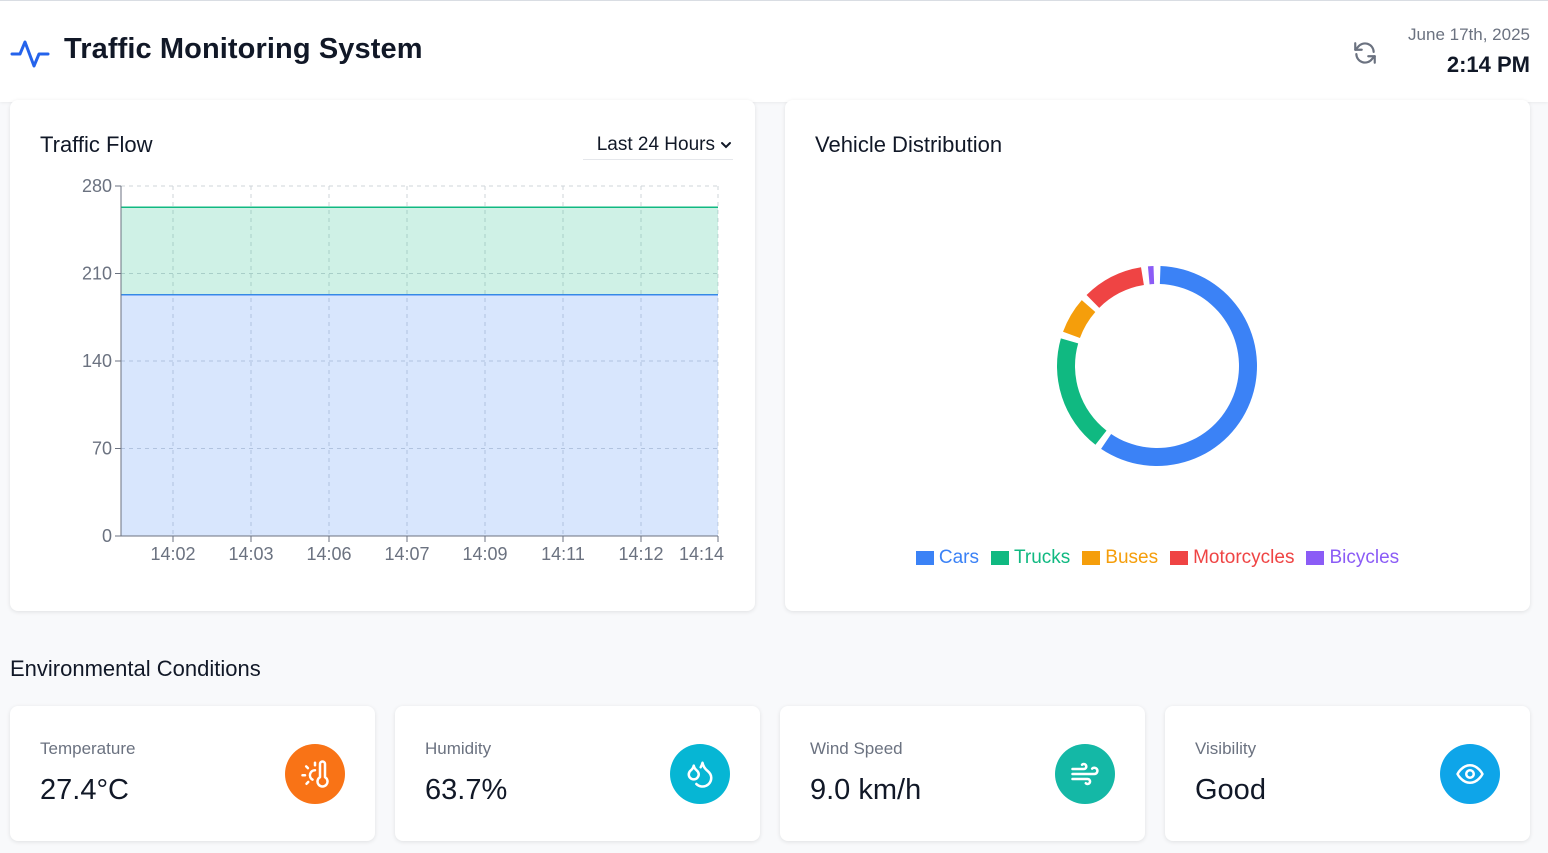 The height and width of the screenshot is (853, 1548). I want to click on x-tick-label: 14:07, so click(406, 554).